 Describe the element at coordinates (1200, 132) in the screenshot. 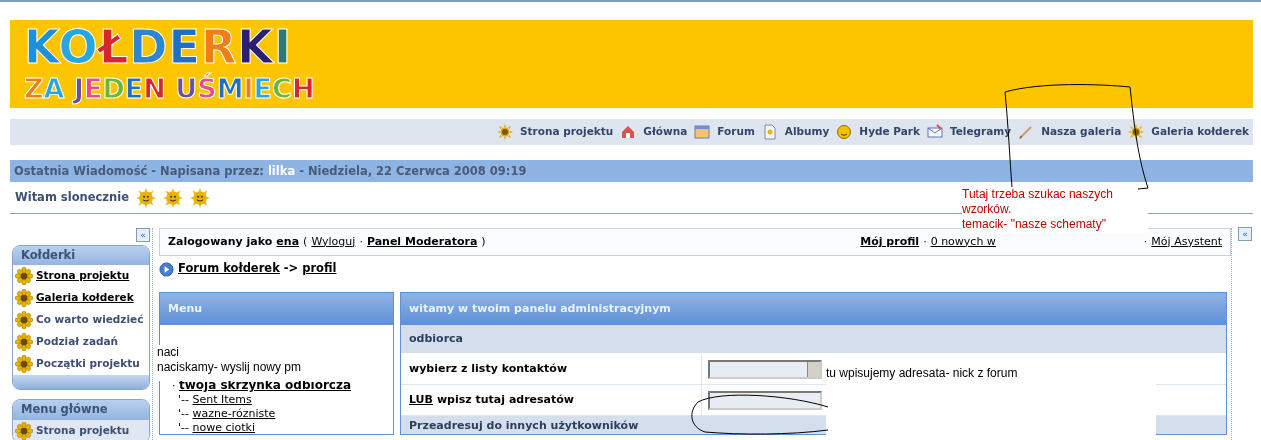

I see `nav-link: Galeria kołderek` at that location.